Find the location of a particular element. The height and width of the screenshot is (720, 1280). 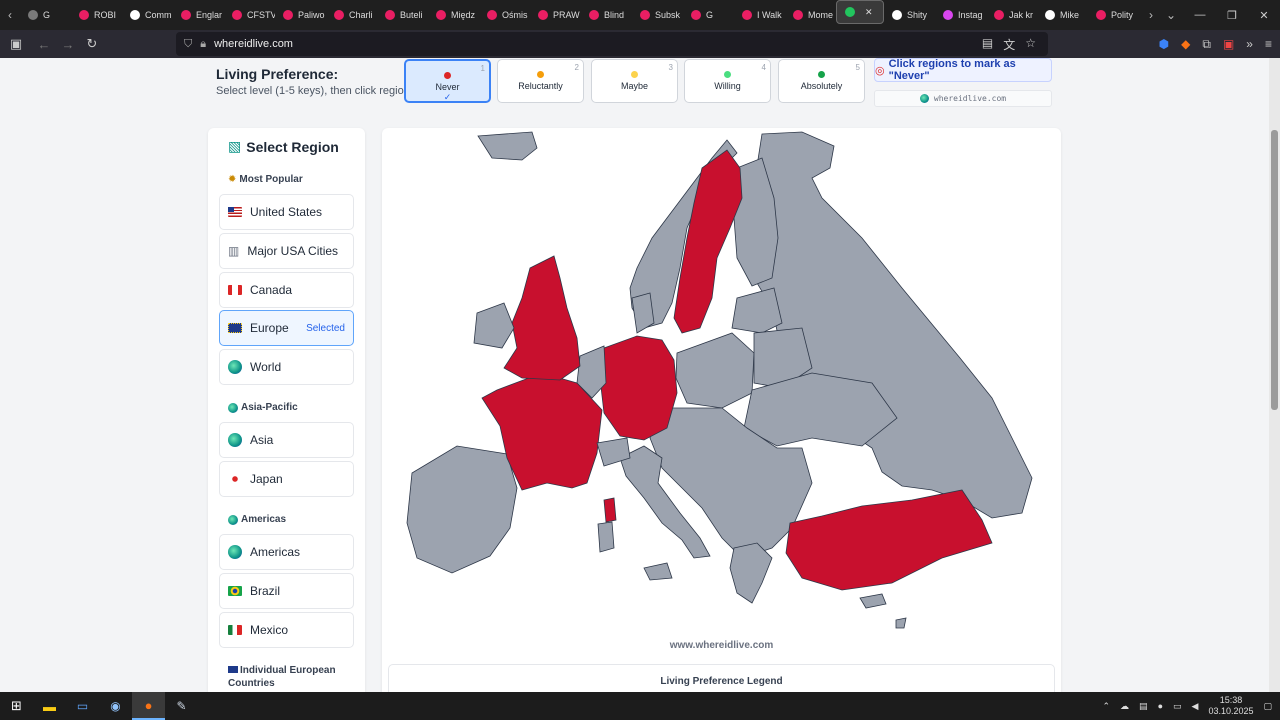

file-explorer-icon: ▬ is located at coordinates (49, 706).